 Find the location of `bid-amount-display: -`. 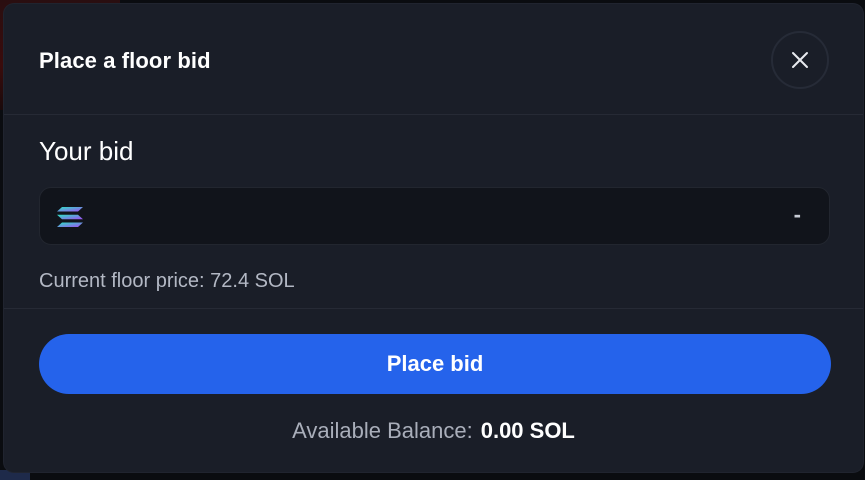

bid-amount-display: - is located at coordinates (797, 214).